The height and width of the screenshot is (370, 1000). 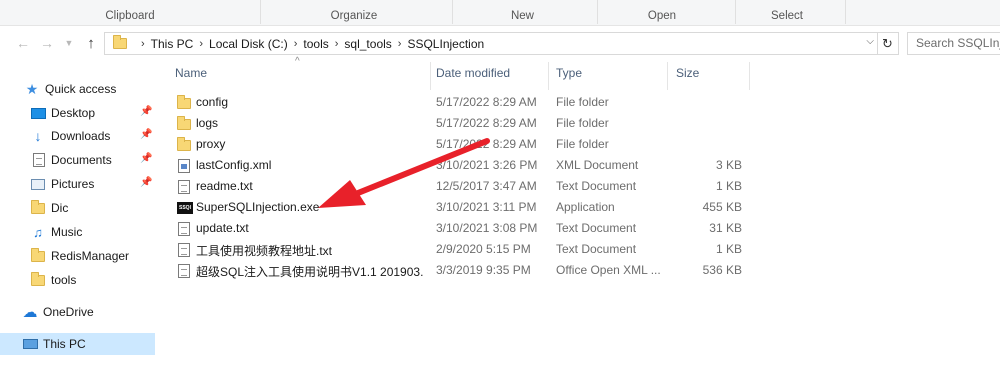 I want to click on breadcrumb-this-pc: This PC, so click(x=172, y=44).